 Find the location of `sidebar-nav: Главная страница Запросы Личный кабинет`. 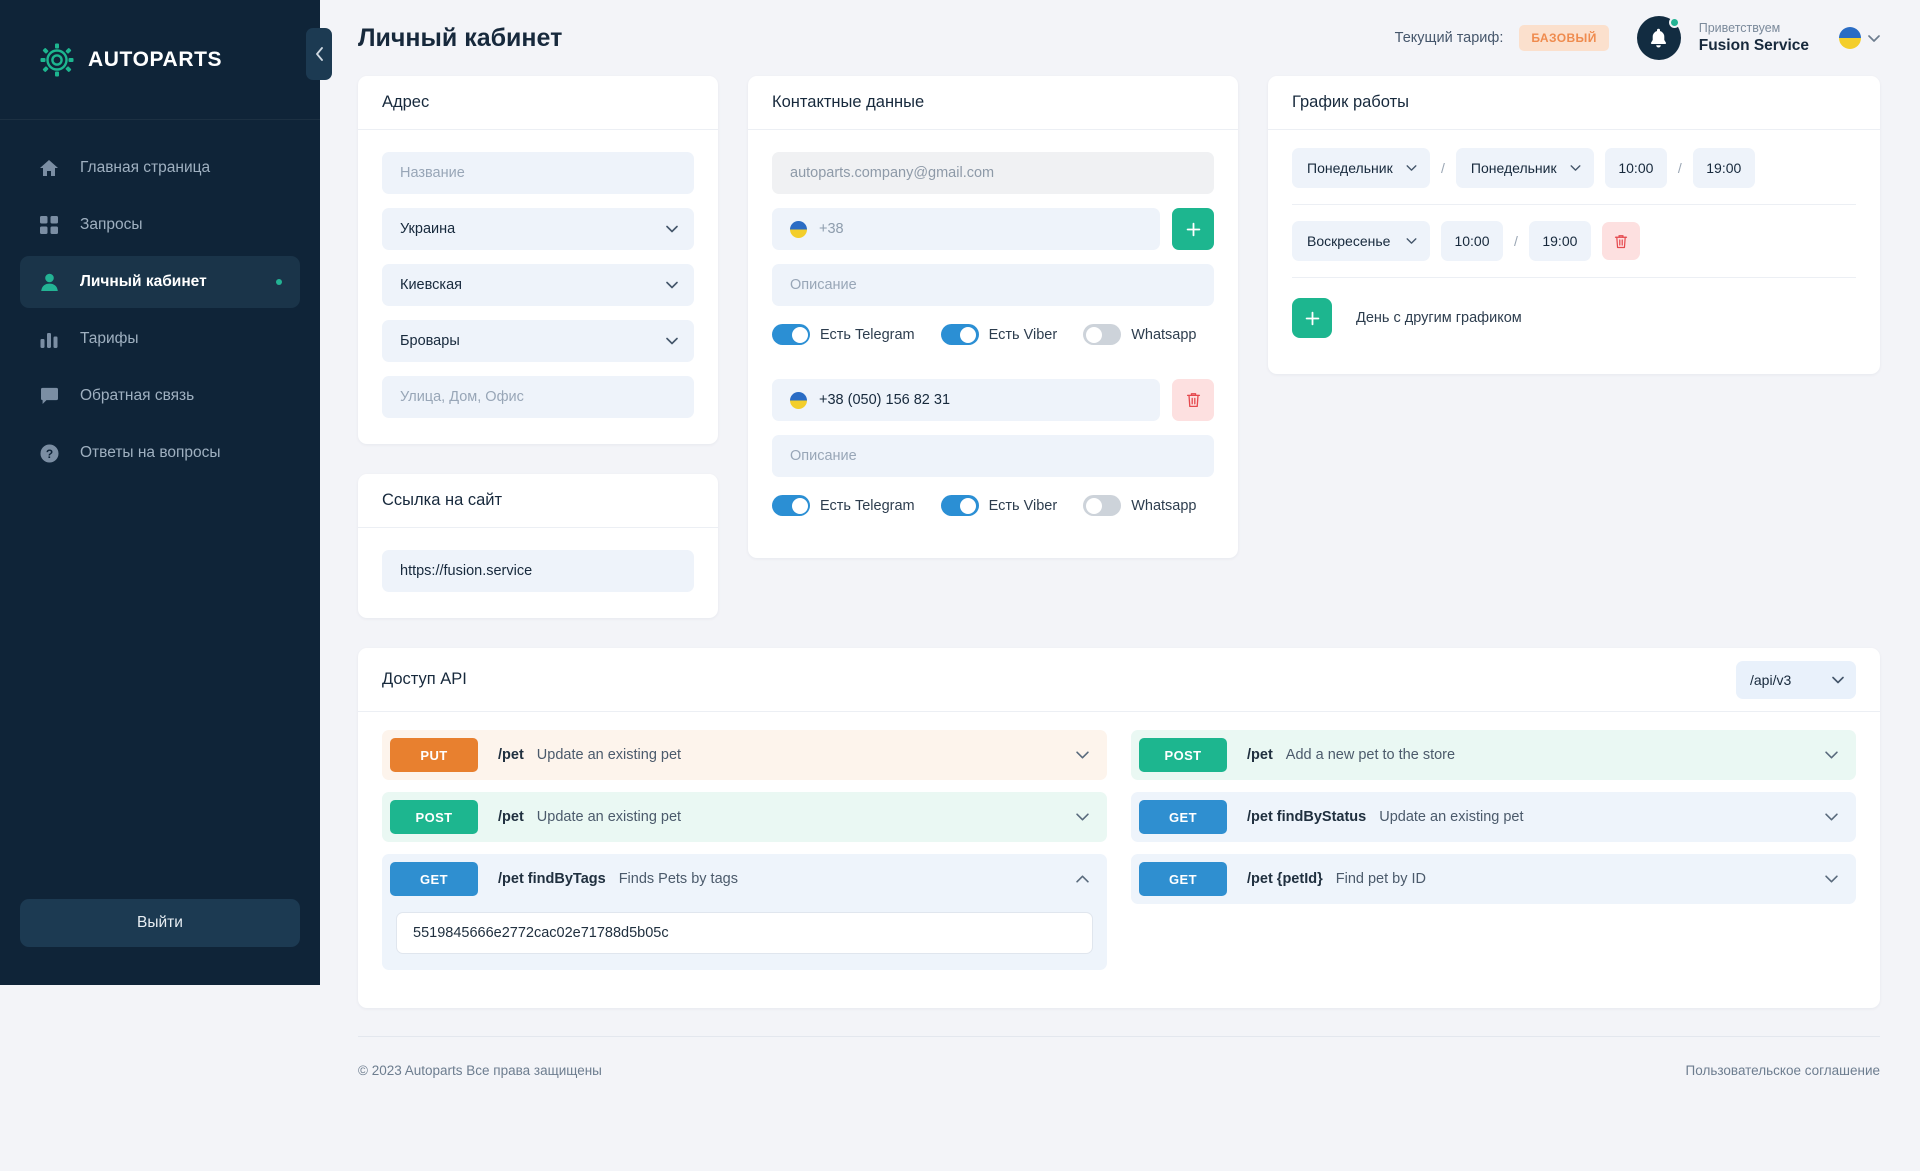

sidebar-nav: Главная страница Запросы Личный кабинет is located at coordinates (160, 520).